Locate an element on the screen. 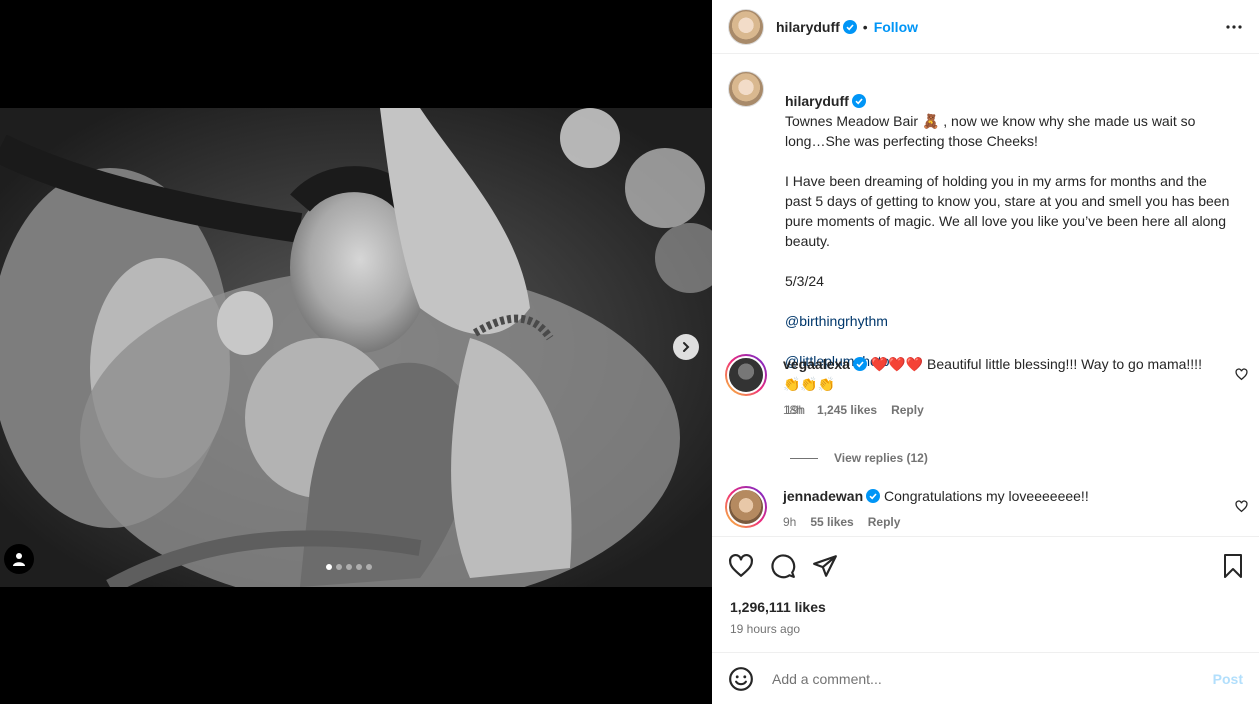  comment-likes: 55 likes is located at coordinates (831, 522).